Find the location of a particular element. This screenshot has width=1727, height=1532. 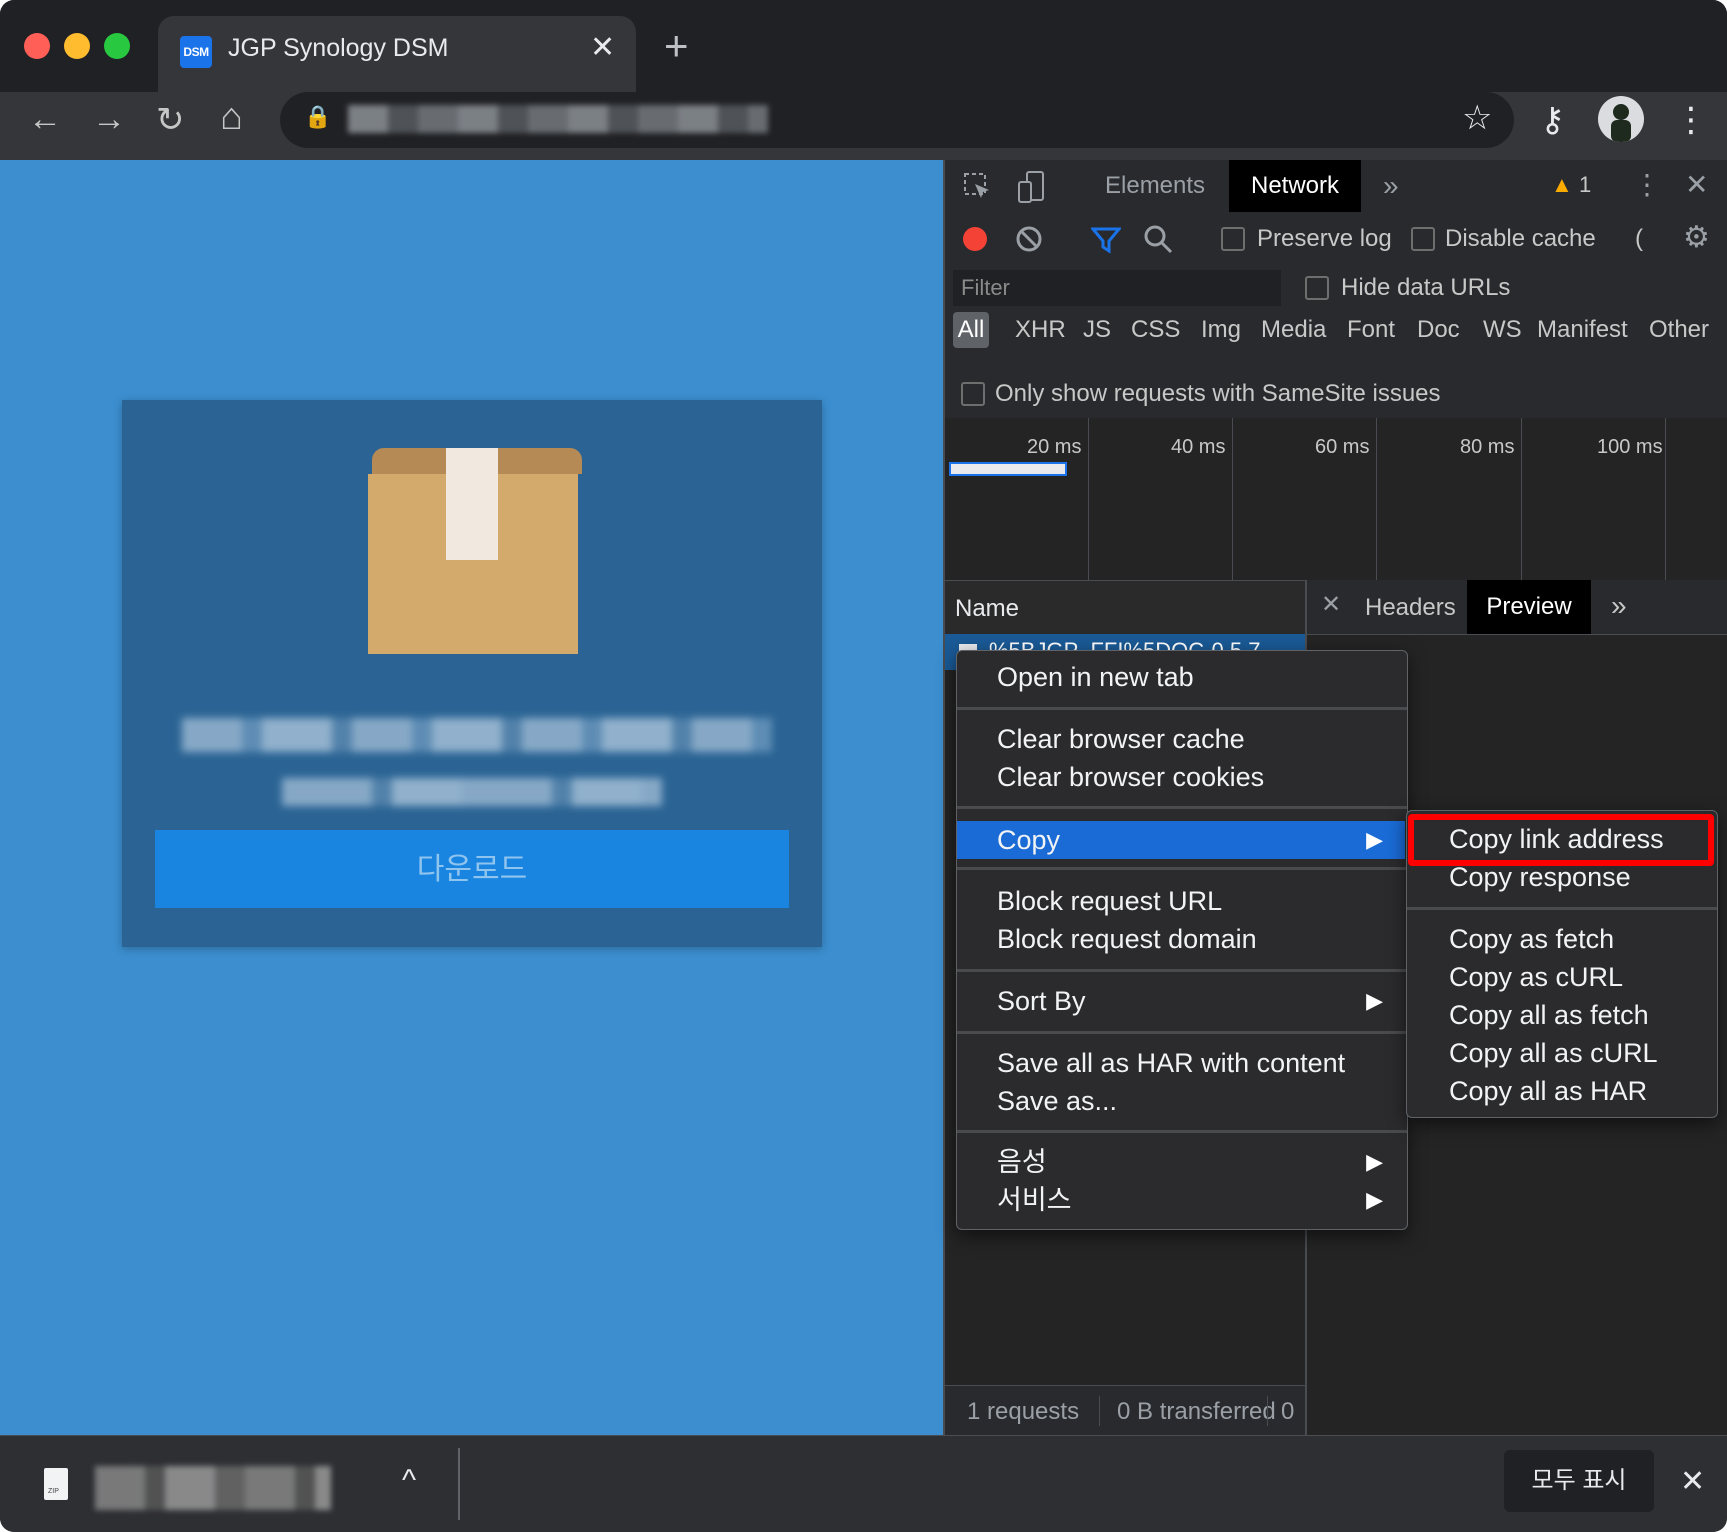

samesite-row: Only show requests with SameSite issues is located at coordinates (1336, 394).